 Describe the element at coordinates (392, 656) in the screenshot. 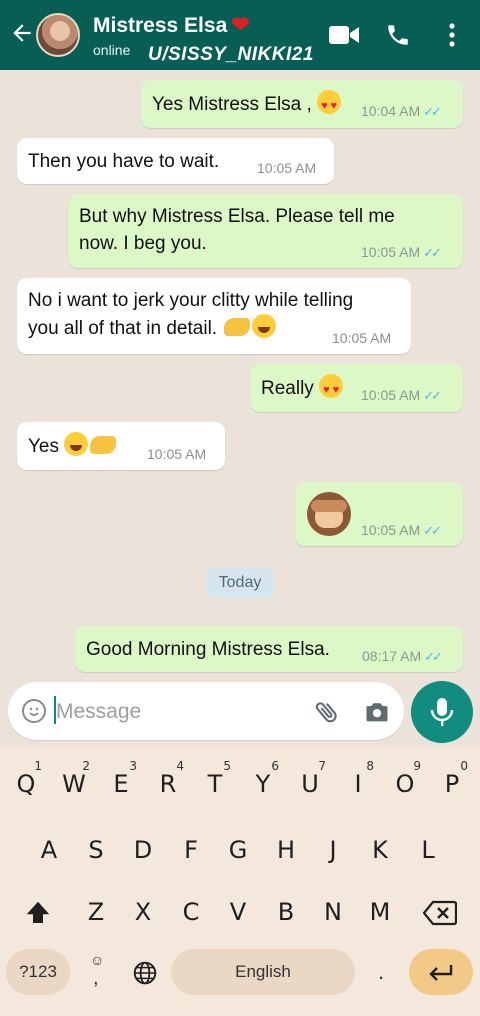

I see `time-text: 08:17 AM` at that location.